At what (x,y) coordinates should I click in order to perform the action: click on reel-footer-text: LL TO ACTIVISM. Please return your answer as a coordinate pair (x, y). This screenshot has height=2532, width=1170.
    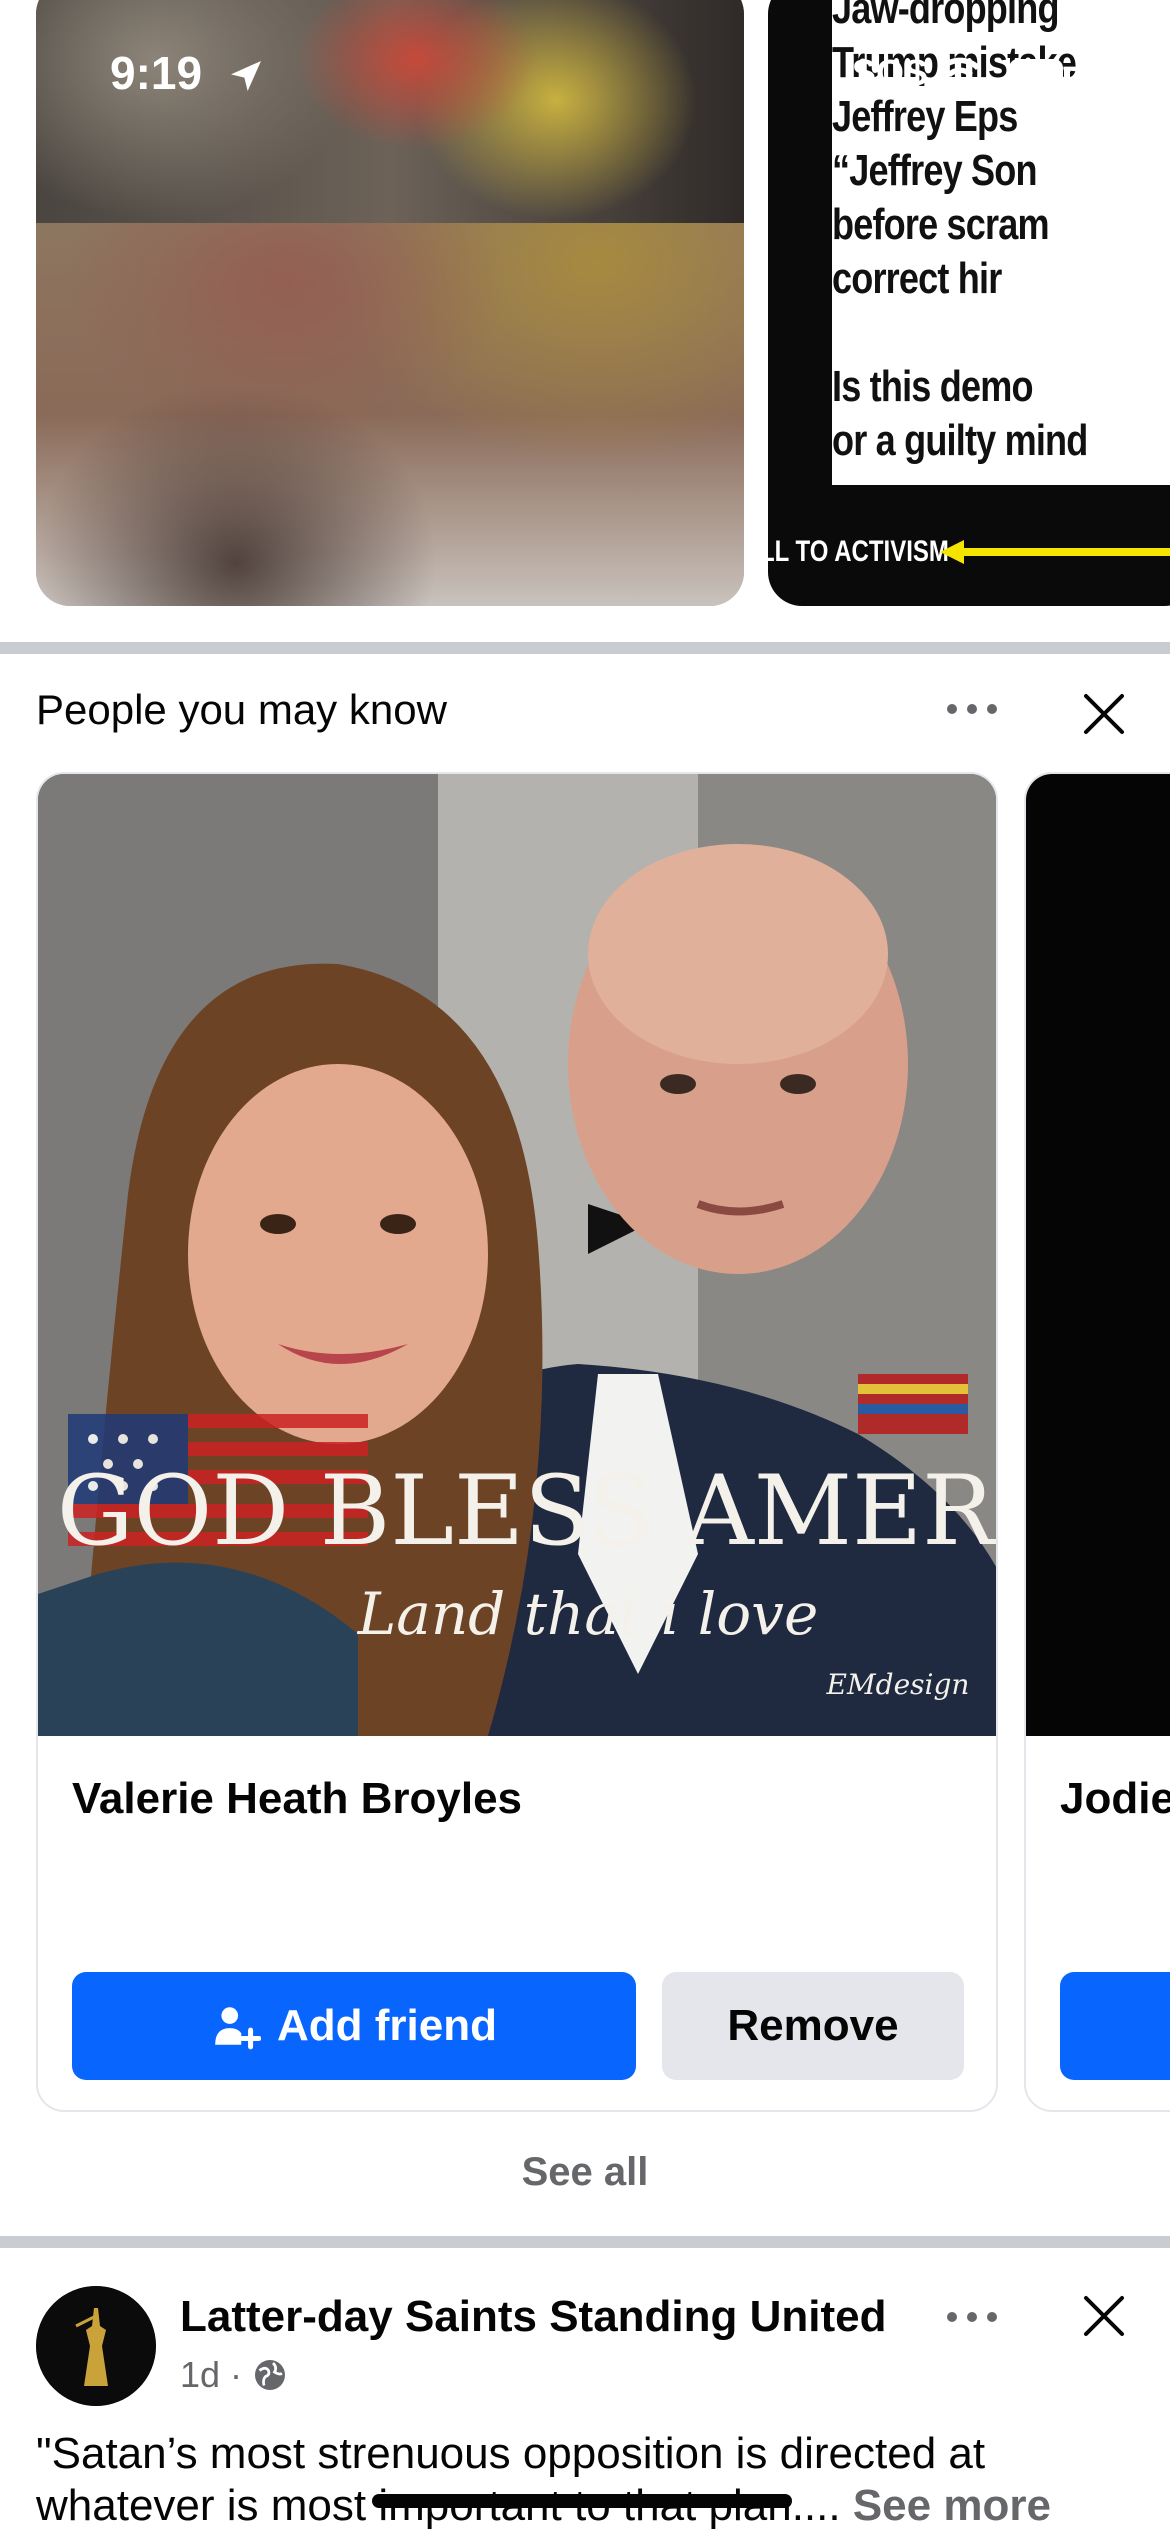
    Looking at the image, I should click on (858, 551).